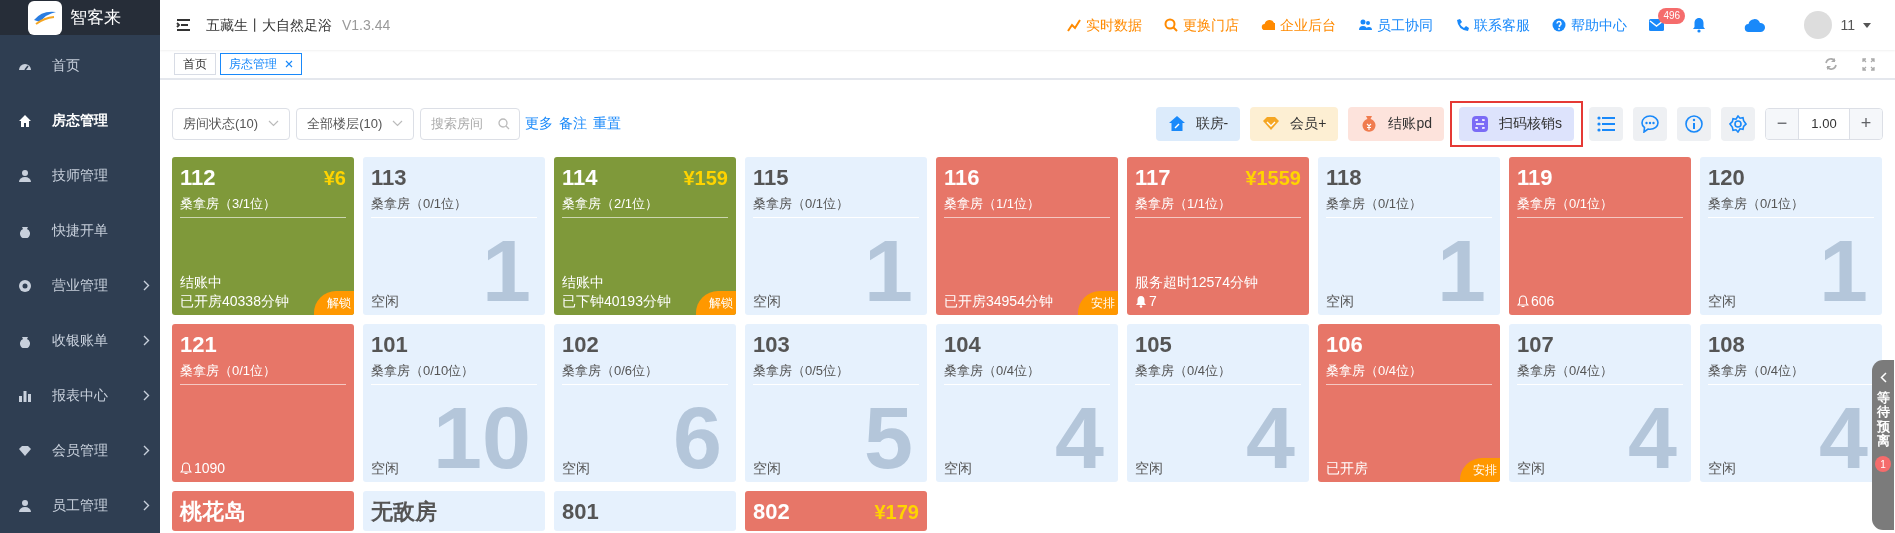 This screenshot has width=1895, height=533. Describe the element at coordinates (1699, 25) in the screenshot. I see `bell-icon` at that location.